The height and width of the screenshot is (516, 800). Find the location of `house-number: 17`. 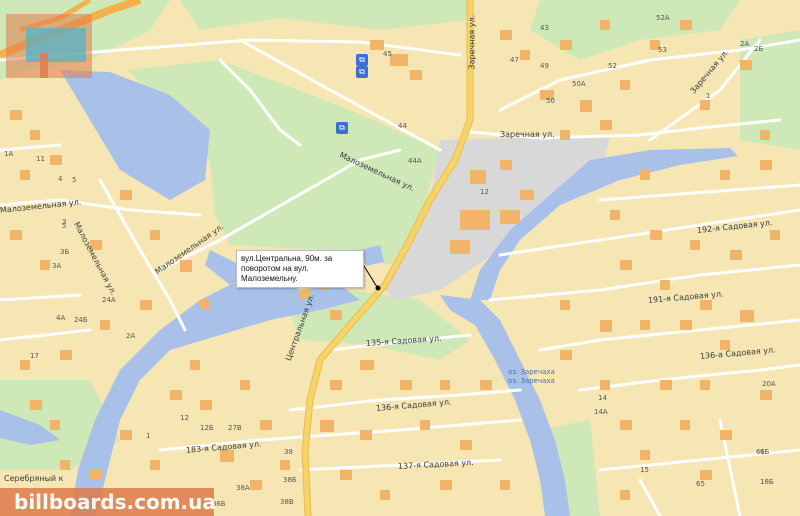

house-number: 17 is located at coordinates (34, 356).